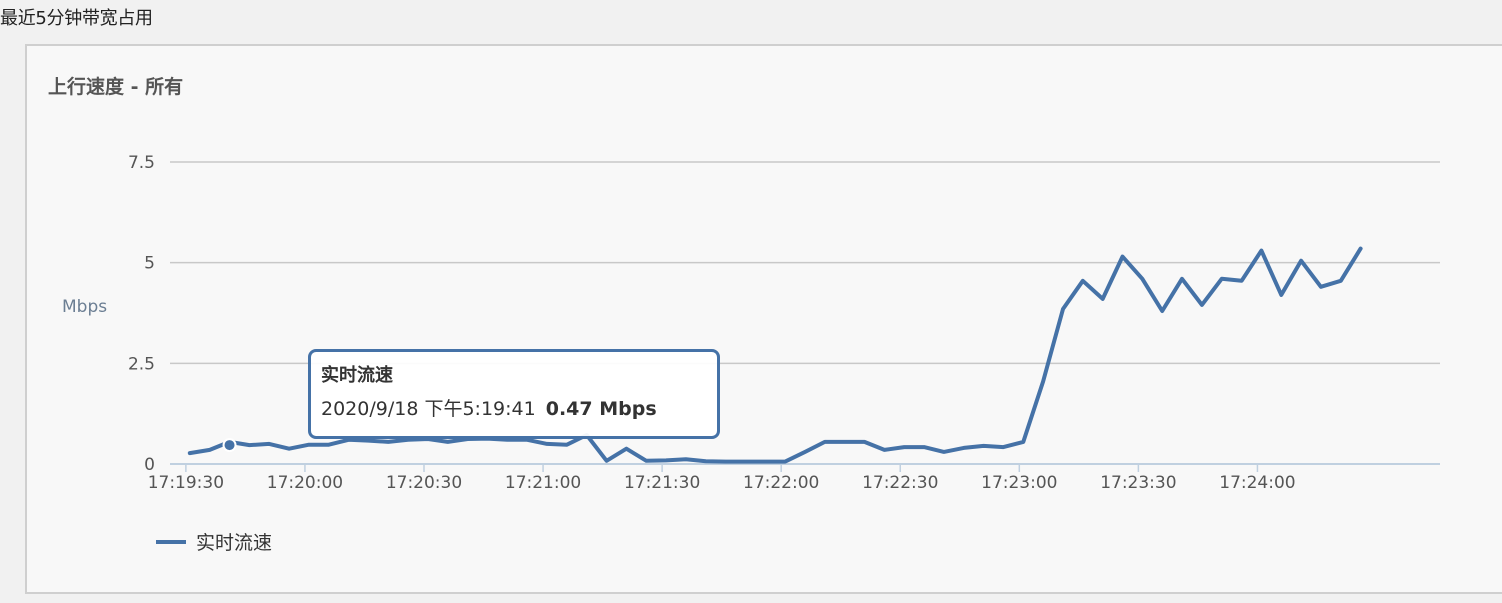 Image resolution: width=1502 pixels, height=603 pixels. I want to click on tooltip-datetime: 2020/9/18 下午5:19:41, so click(428, 409).